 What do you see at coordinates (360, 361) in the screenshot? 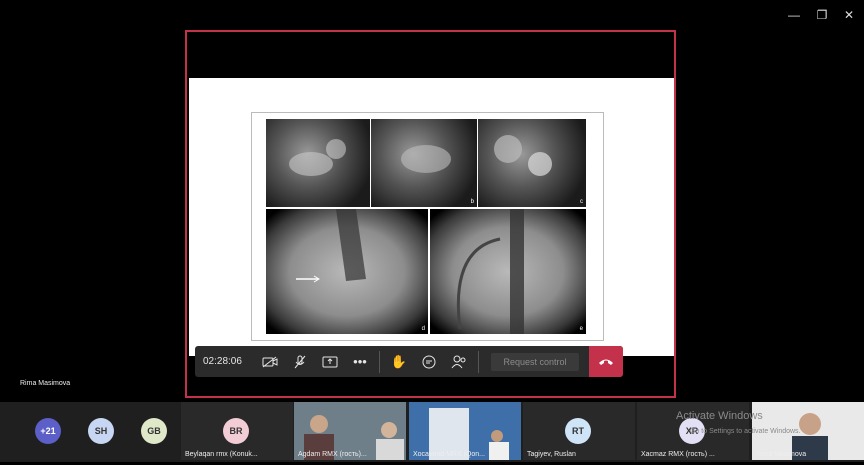
I see `more-options-icon: •••` at bounding box center [360, 361].